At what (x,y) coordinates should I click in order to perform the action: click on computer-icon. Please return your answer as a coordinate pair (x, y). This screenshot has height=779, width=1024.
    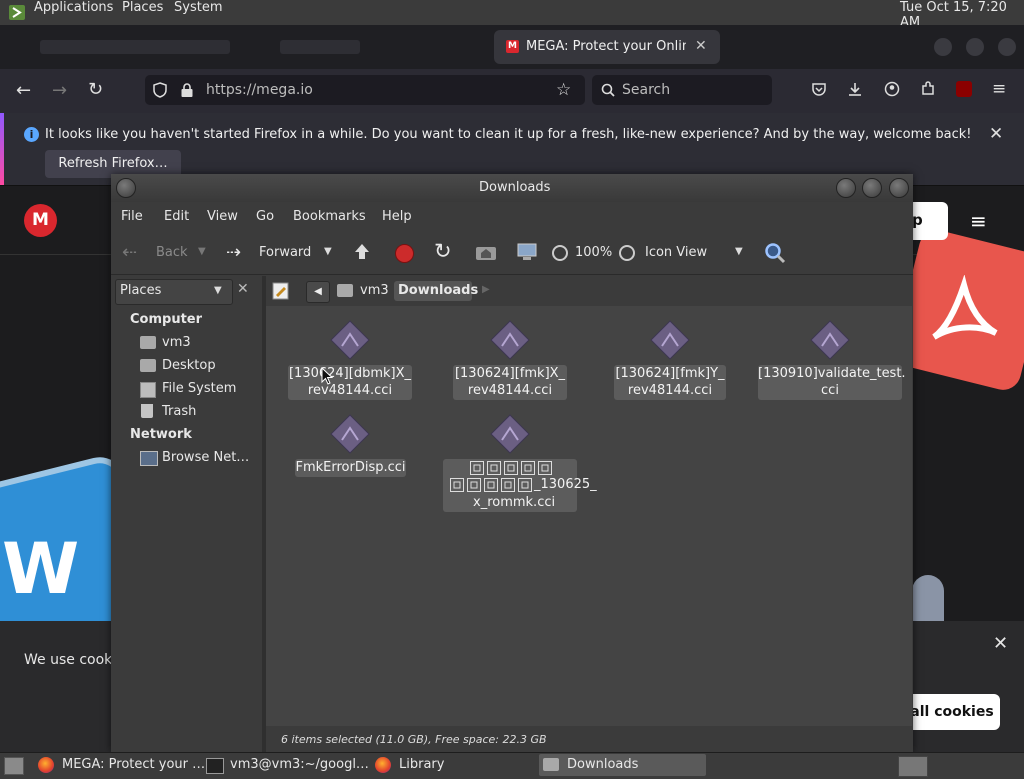
    Looking at the image, I should click on (527, 252).